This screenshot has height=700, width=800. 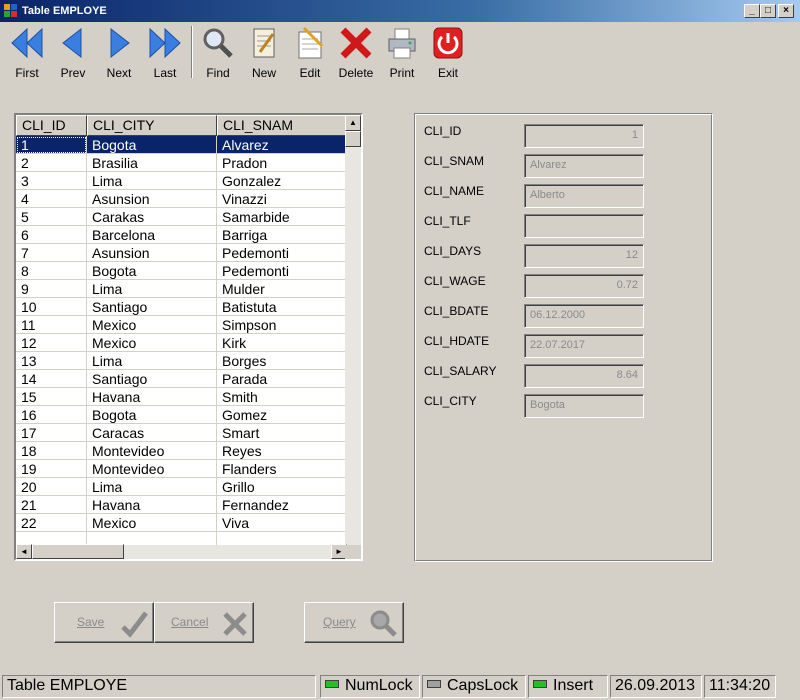 What do you see at coordinates (104, 622) in the screenshot?
I see `save-button: Save` at bounding box center [104, 622].